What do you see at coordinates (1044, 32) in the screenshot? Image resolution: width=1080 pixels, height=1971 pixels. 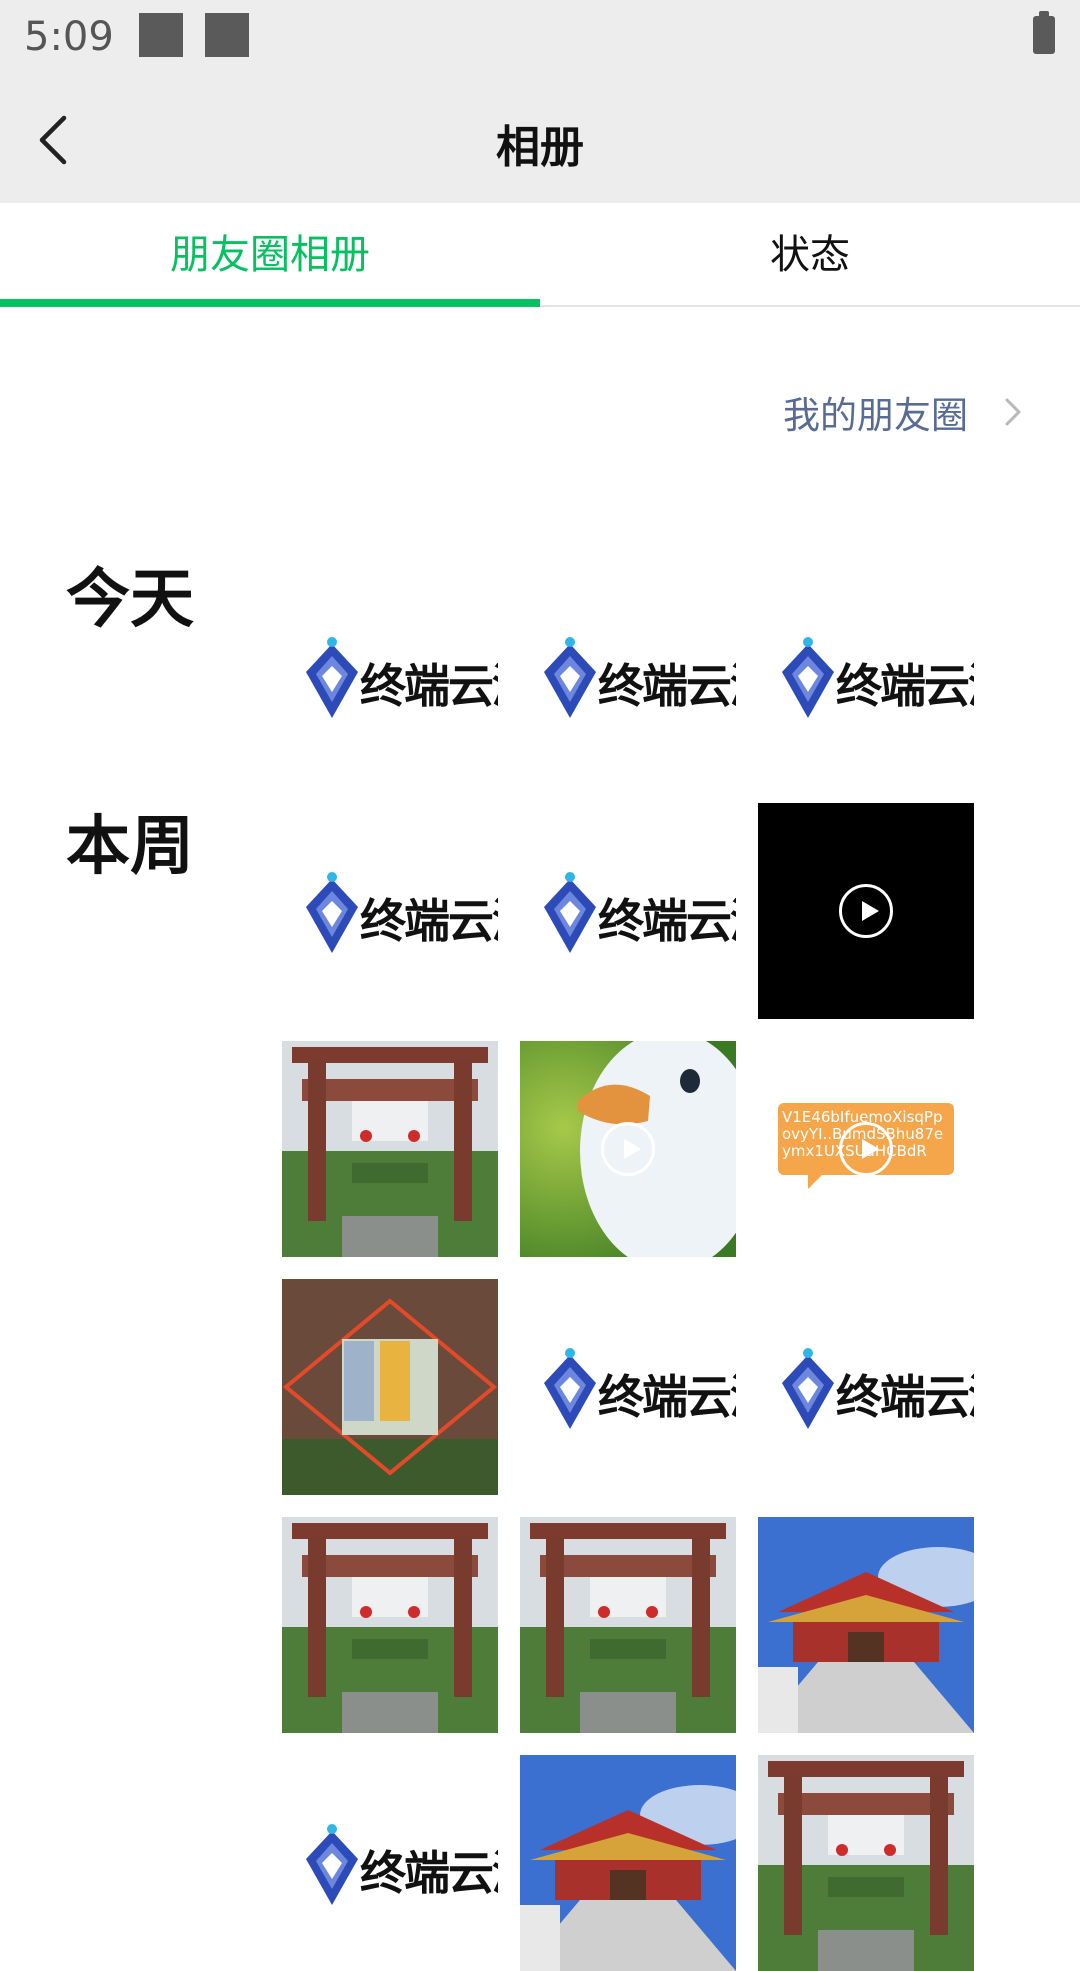 I see `battery-icon` at bounding box center [1044, 32].